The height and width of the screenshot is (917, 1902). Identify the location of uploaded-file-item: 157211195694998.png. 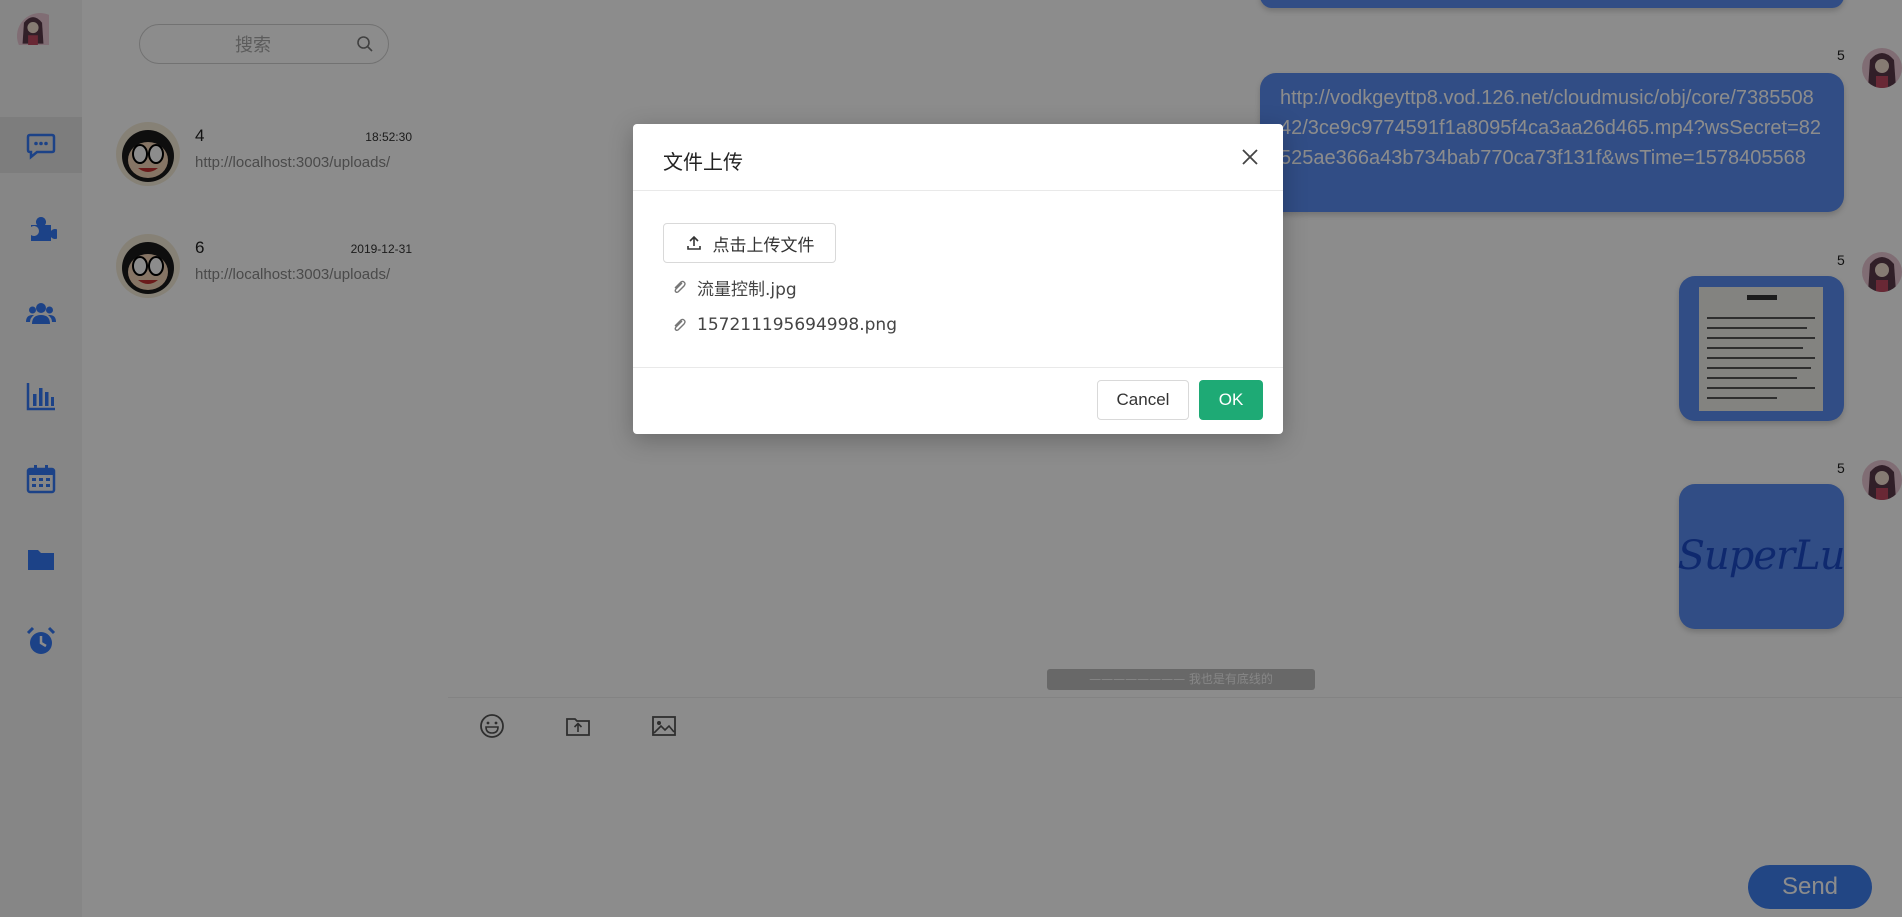
(784, 325).